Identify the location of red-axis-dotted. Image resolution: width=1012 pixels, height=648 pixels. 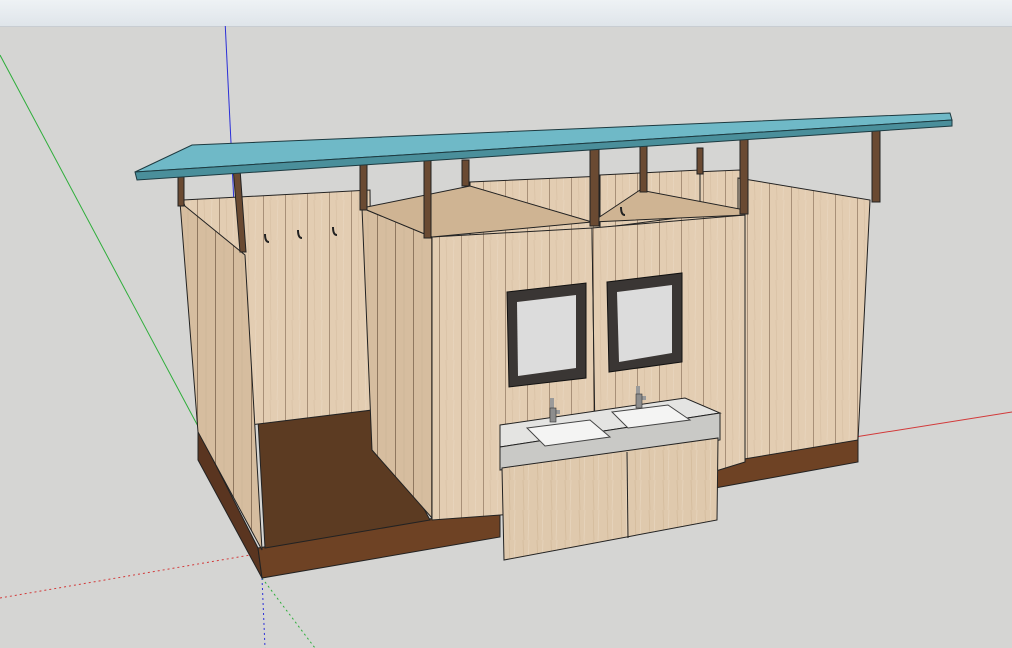
(131, 575).